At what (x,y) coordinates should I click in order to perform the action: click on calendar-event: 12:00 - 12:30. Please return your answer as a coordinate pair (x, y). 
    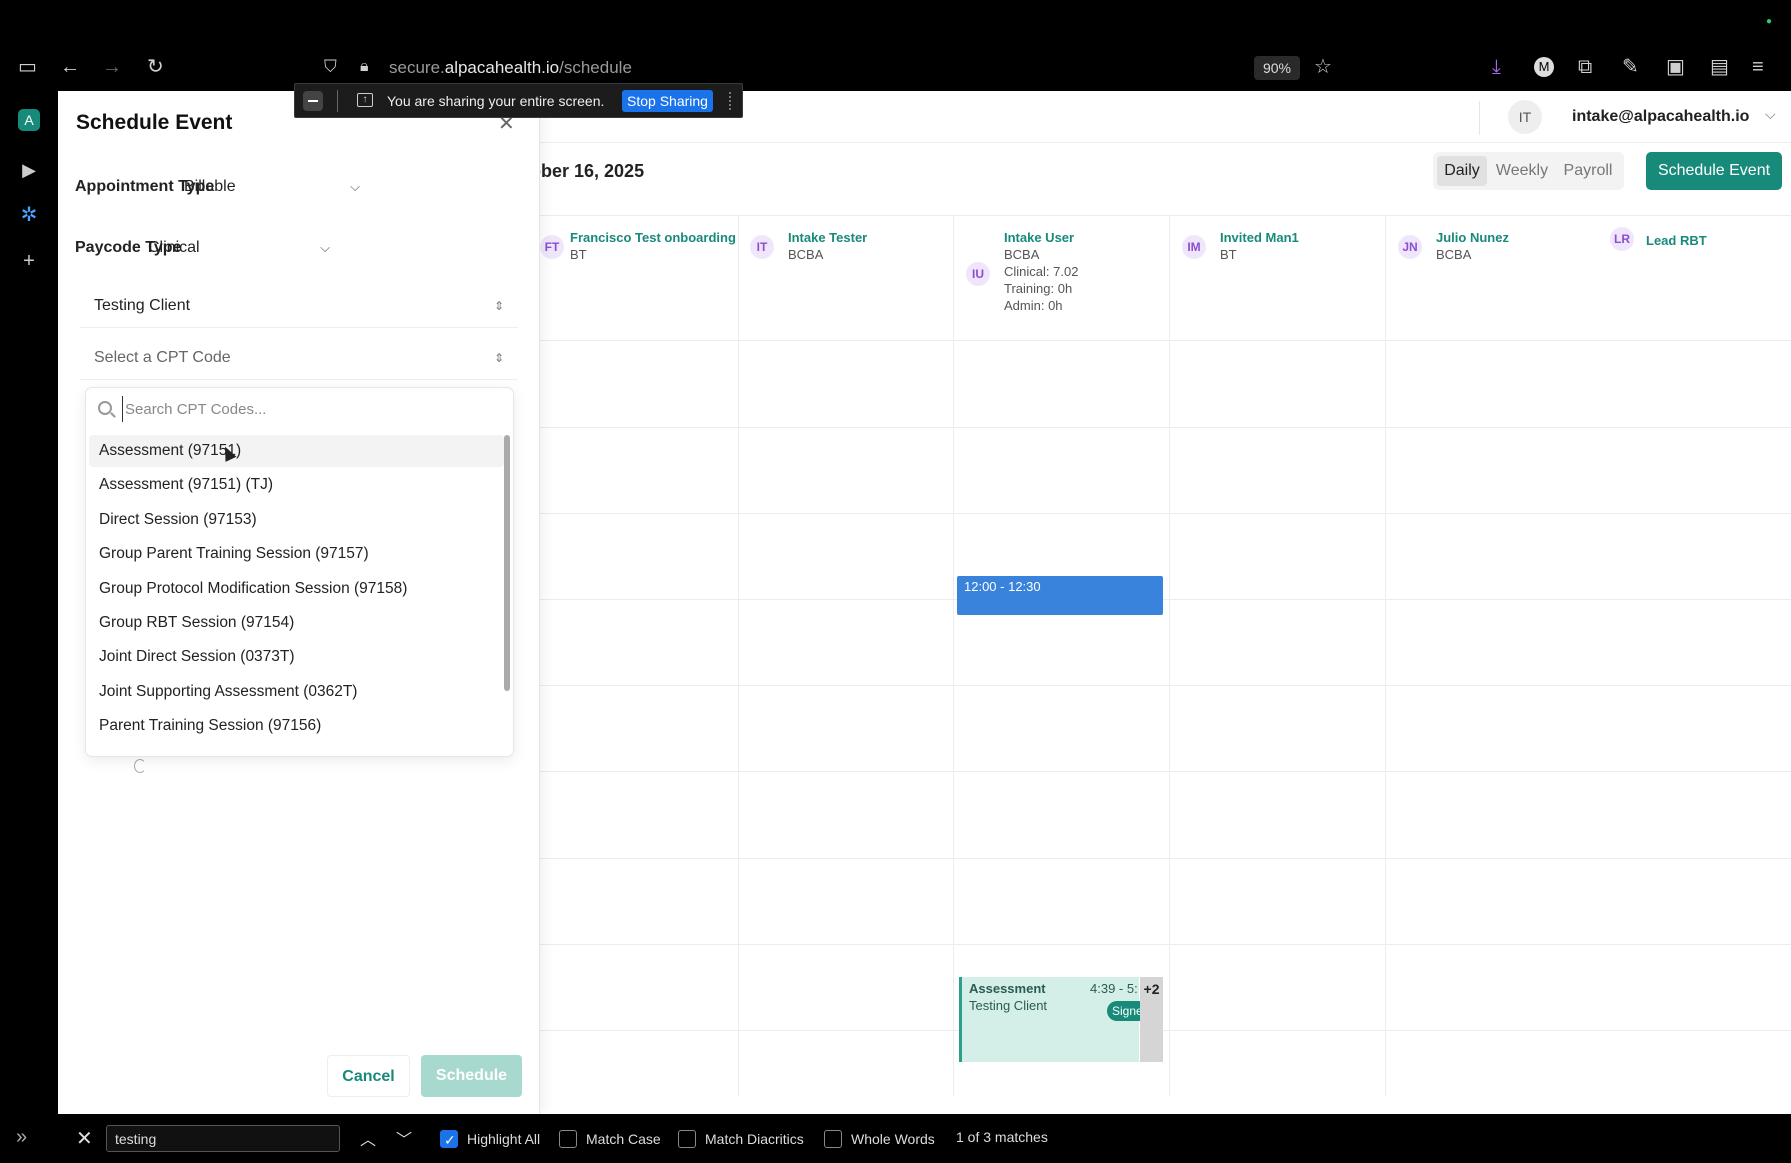
    Looking at the image, I should click on (1060, 595).